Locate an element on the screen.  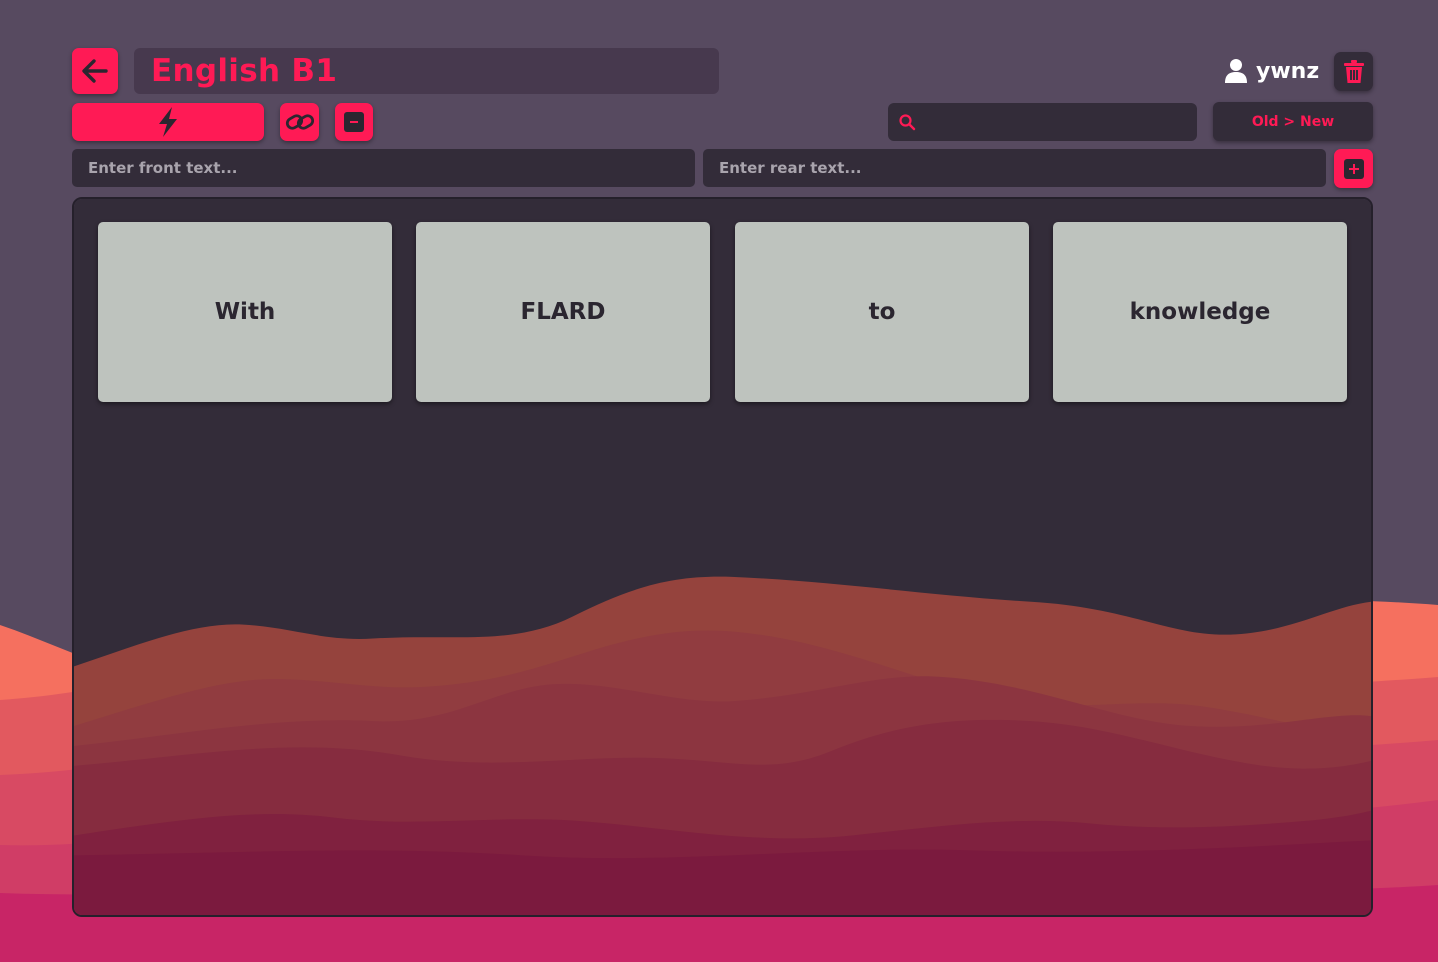
back-button is located at coordinates (95, 71).